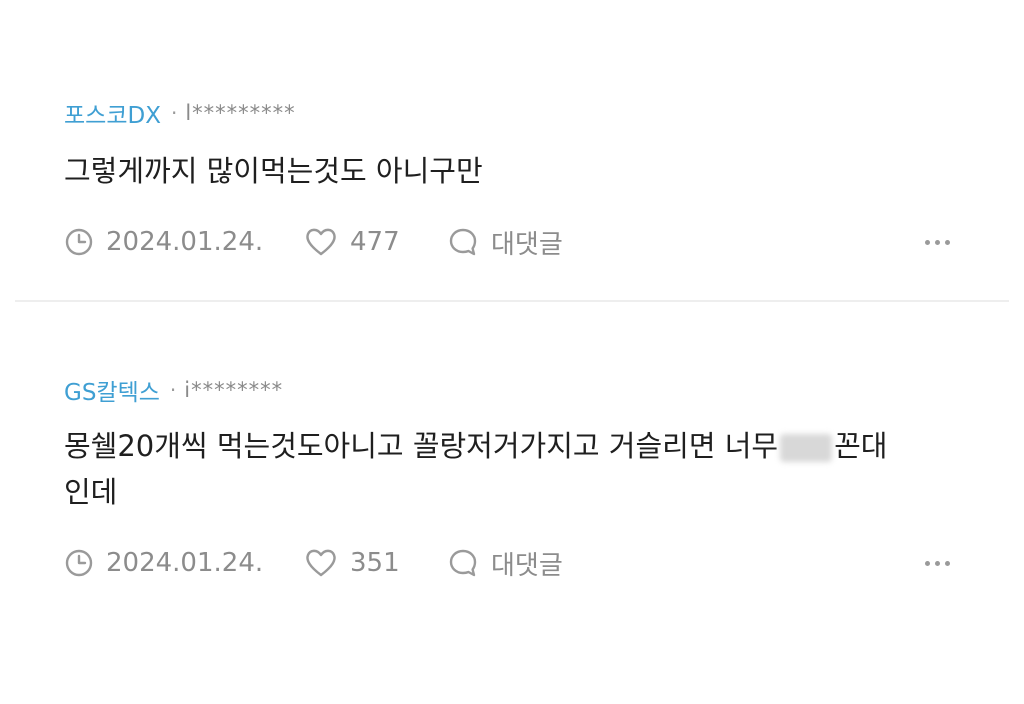 The height and width of the screenshot is (704, 1024). Describe the element at coordinates (512, 113) in the screenshot. I see `comment-meta: 포스코DX · l*********` at that location.